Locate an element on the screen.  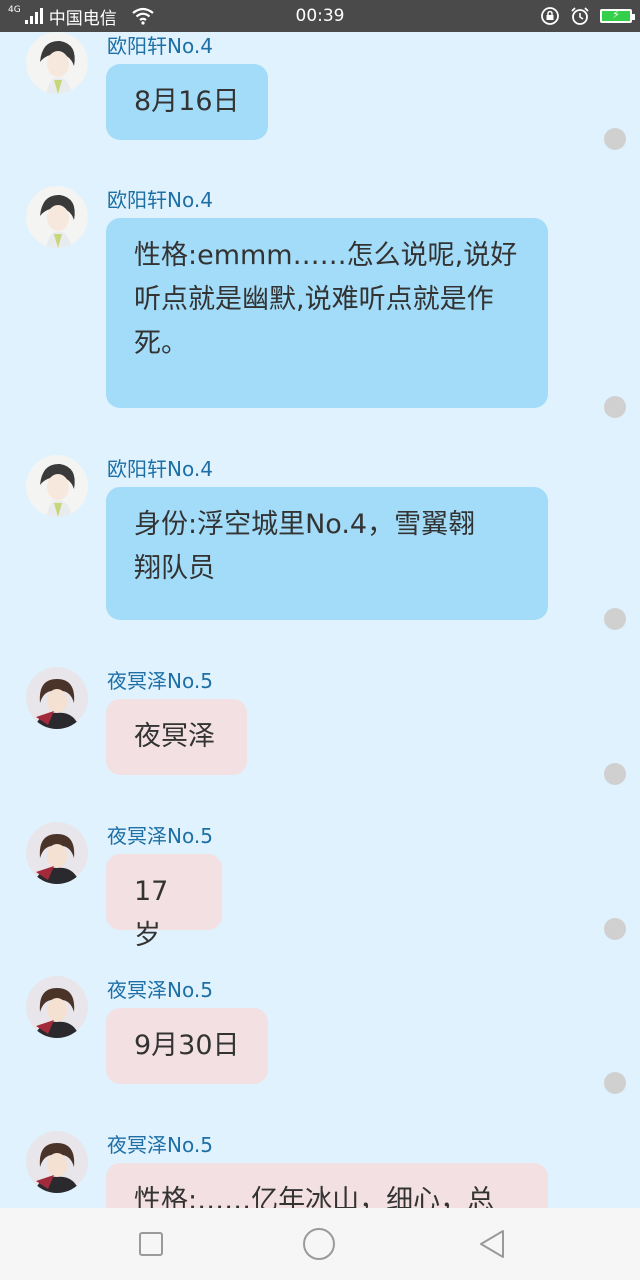
message-bubble: 性格:emmm……怎么说呢,说好 听点就是幽默,说难听点就是作 死。 is located at coordinates (327, 313).